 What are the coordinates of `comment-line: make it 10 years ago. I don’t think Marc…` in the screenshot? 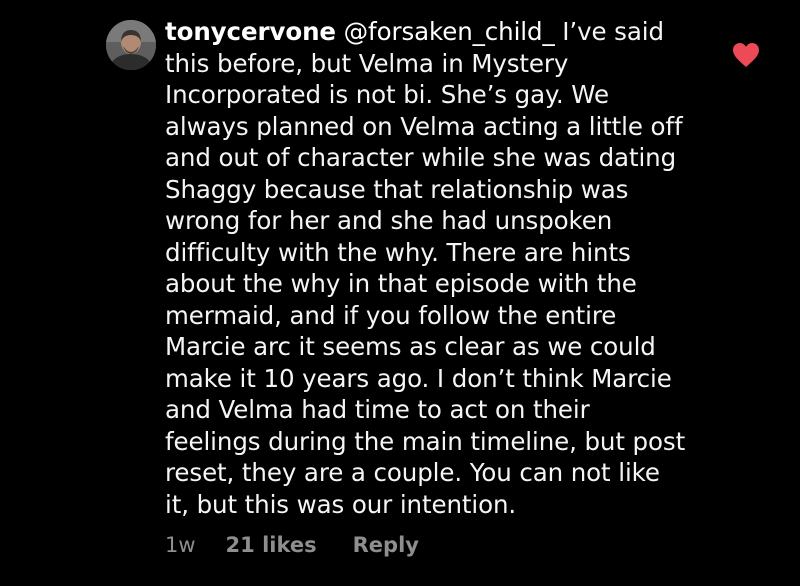 It's located at (418, 378).